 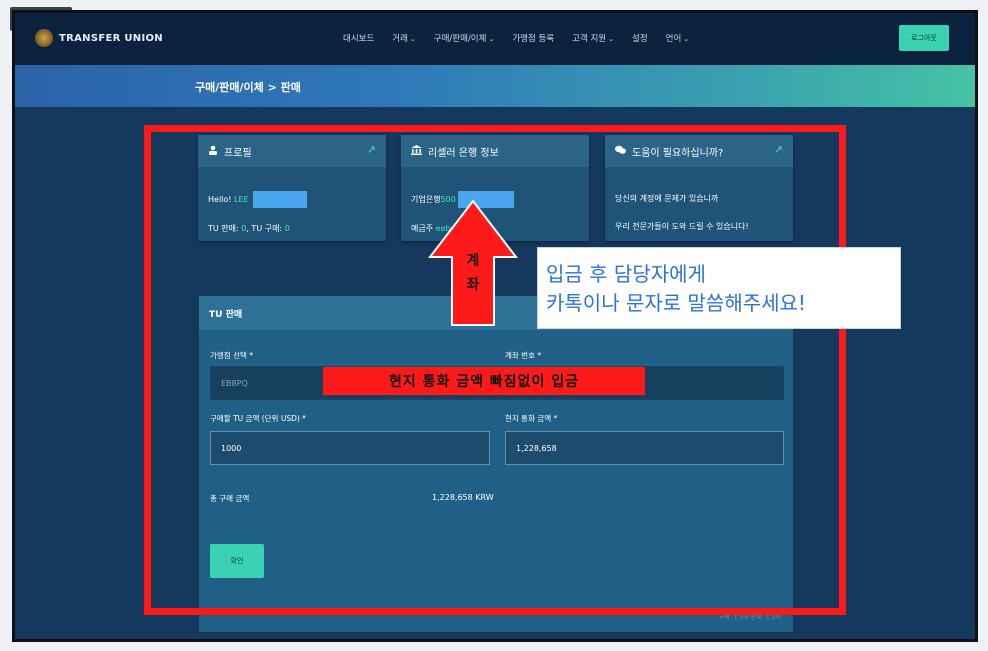 What do you see at coordinates (495, 86) in the screenshot?
I see `breadcrumb-band: 구매/판매/이체 > 판매` at bounding box center [495, 86].